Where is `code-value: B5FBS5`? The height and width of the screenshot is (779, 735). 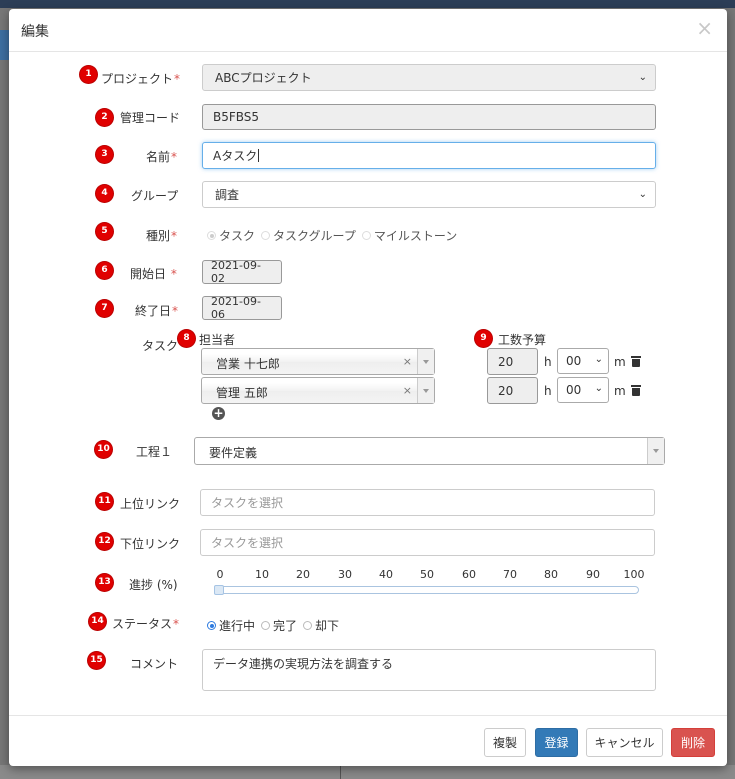 code-value: B5FBS5 is located at coordinates (236, 117).